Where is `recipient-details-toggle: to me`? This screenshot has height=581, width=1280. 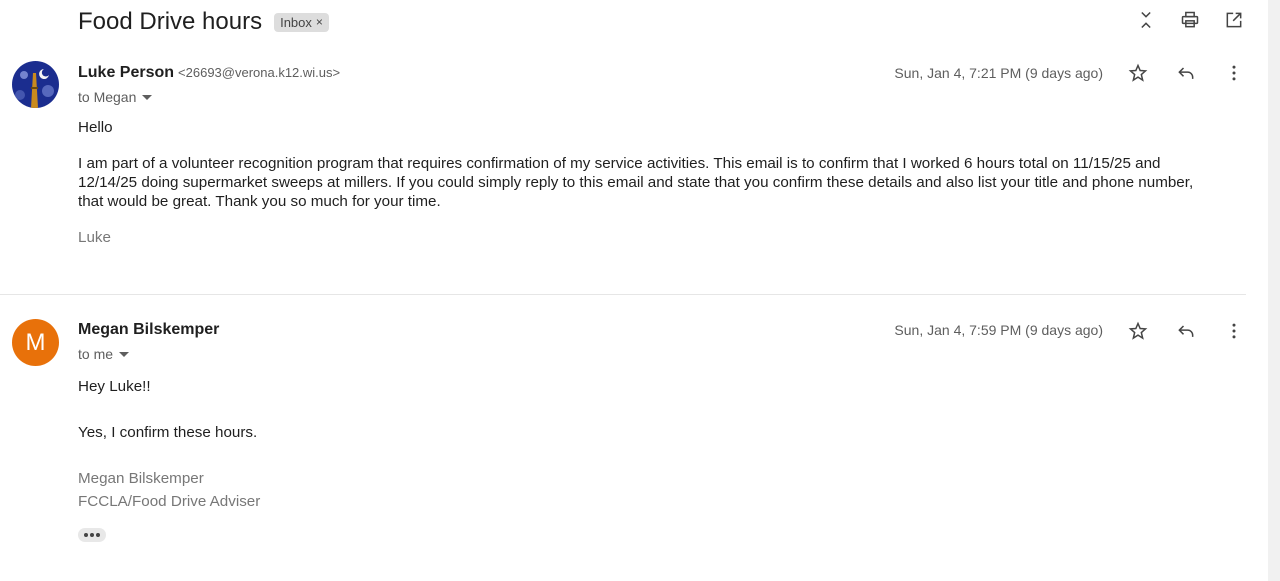
recipient-details-toggle: to me is located at coordinates (104, 354).